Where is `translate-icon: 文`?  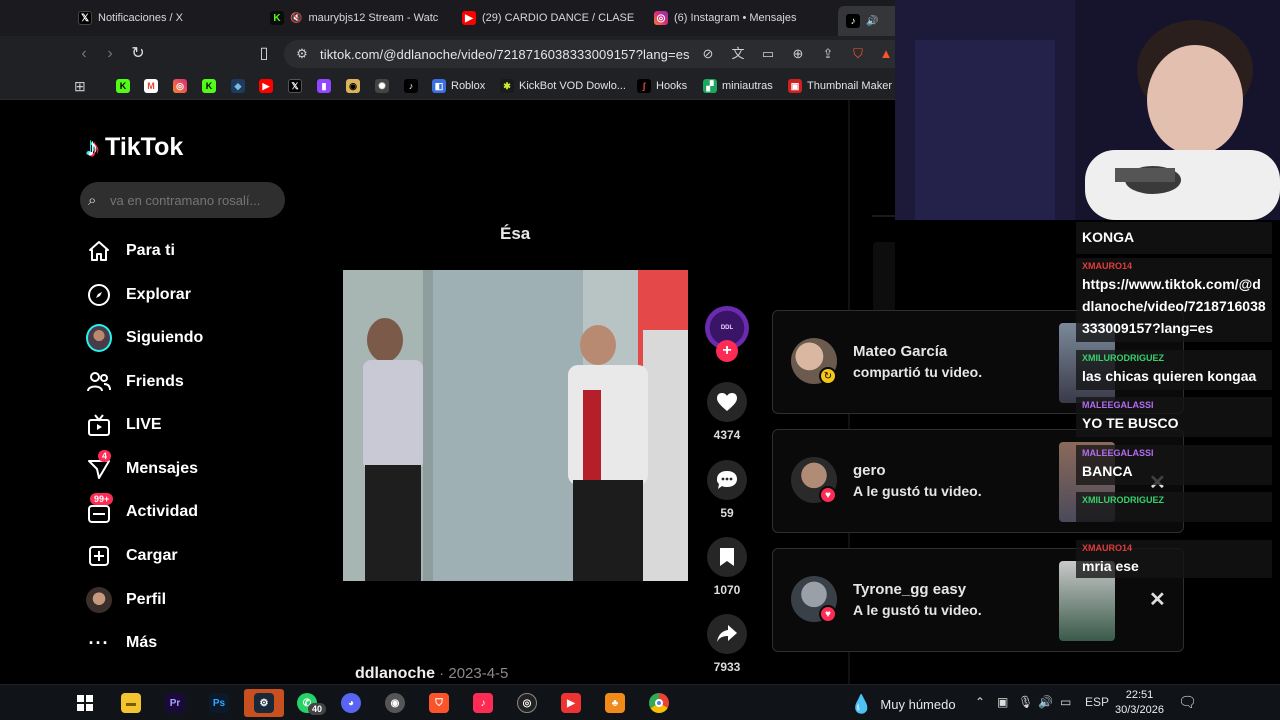 translate-icon: 文 is located at coordinates (738, 54).